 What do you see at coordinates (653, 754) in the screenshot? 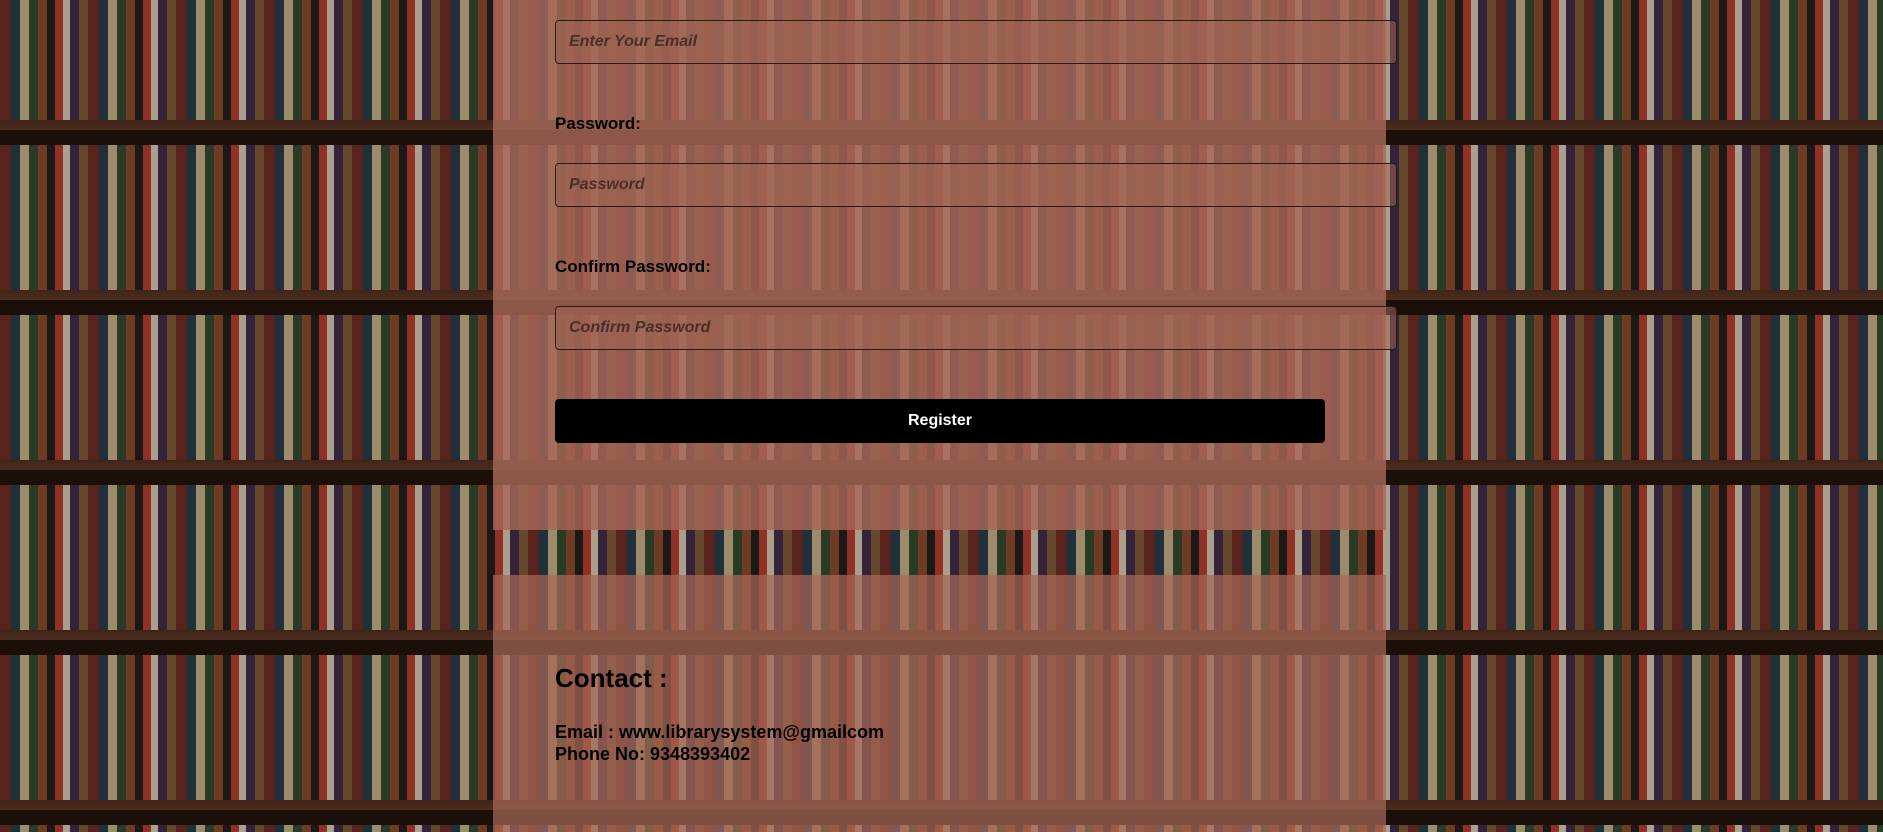
I see `contact-phone: Phone No: 9348393402` at bounding box center [653, 754].